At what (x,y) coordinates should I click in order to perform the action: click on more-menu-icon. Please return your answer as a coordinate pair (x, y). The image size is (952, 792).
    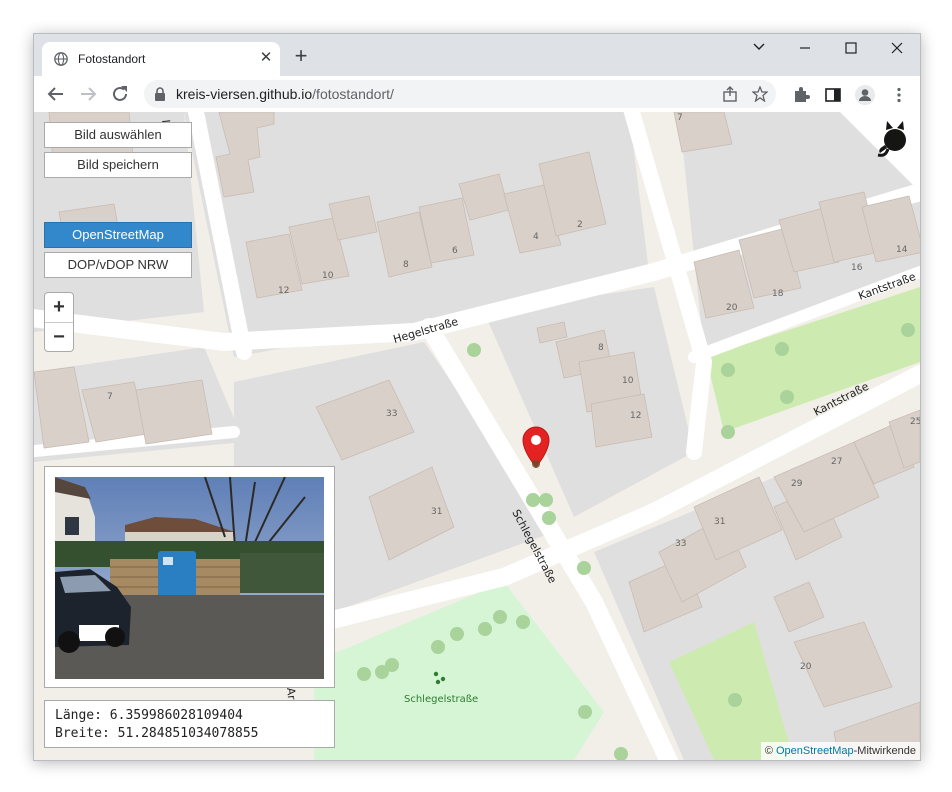
    Looking at the image, I should click on (899, 95).